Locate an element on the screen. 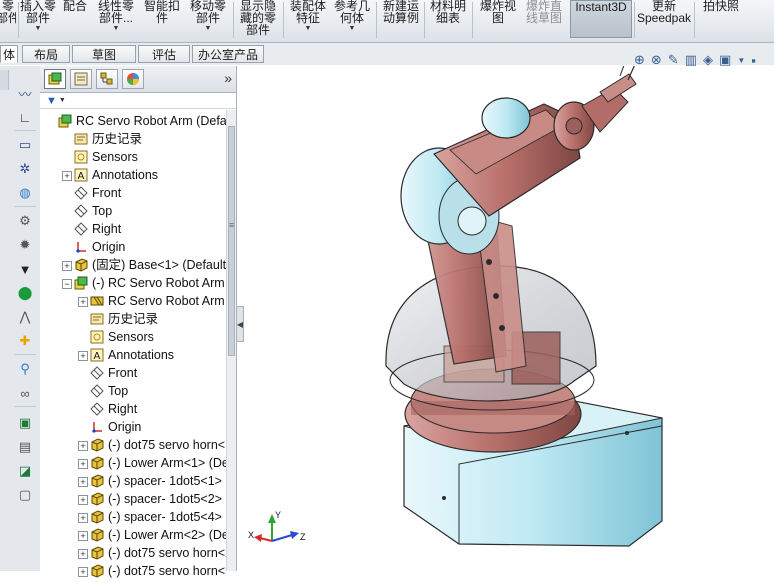 This screenshot has width=774, height=583. pin-icon: ⬤ is located at coordinates (25, 293).